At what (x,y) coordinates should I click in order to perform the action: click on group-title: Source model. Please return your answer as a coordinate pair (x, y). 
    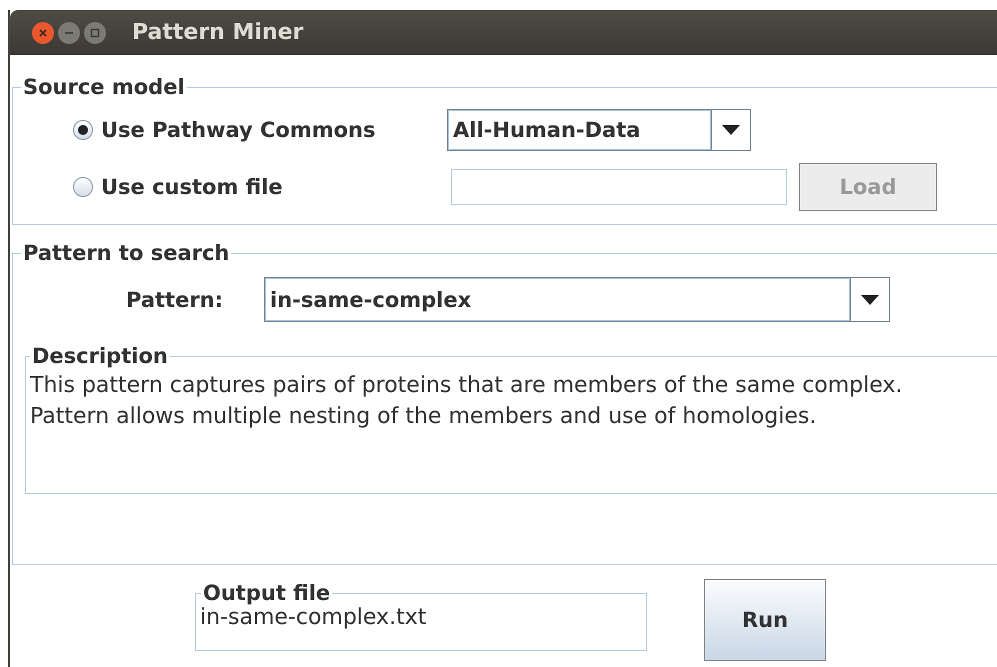
    Looking at the image, I should click on (104, 87).